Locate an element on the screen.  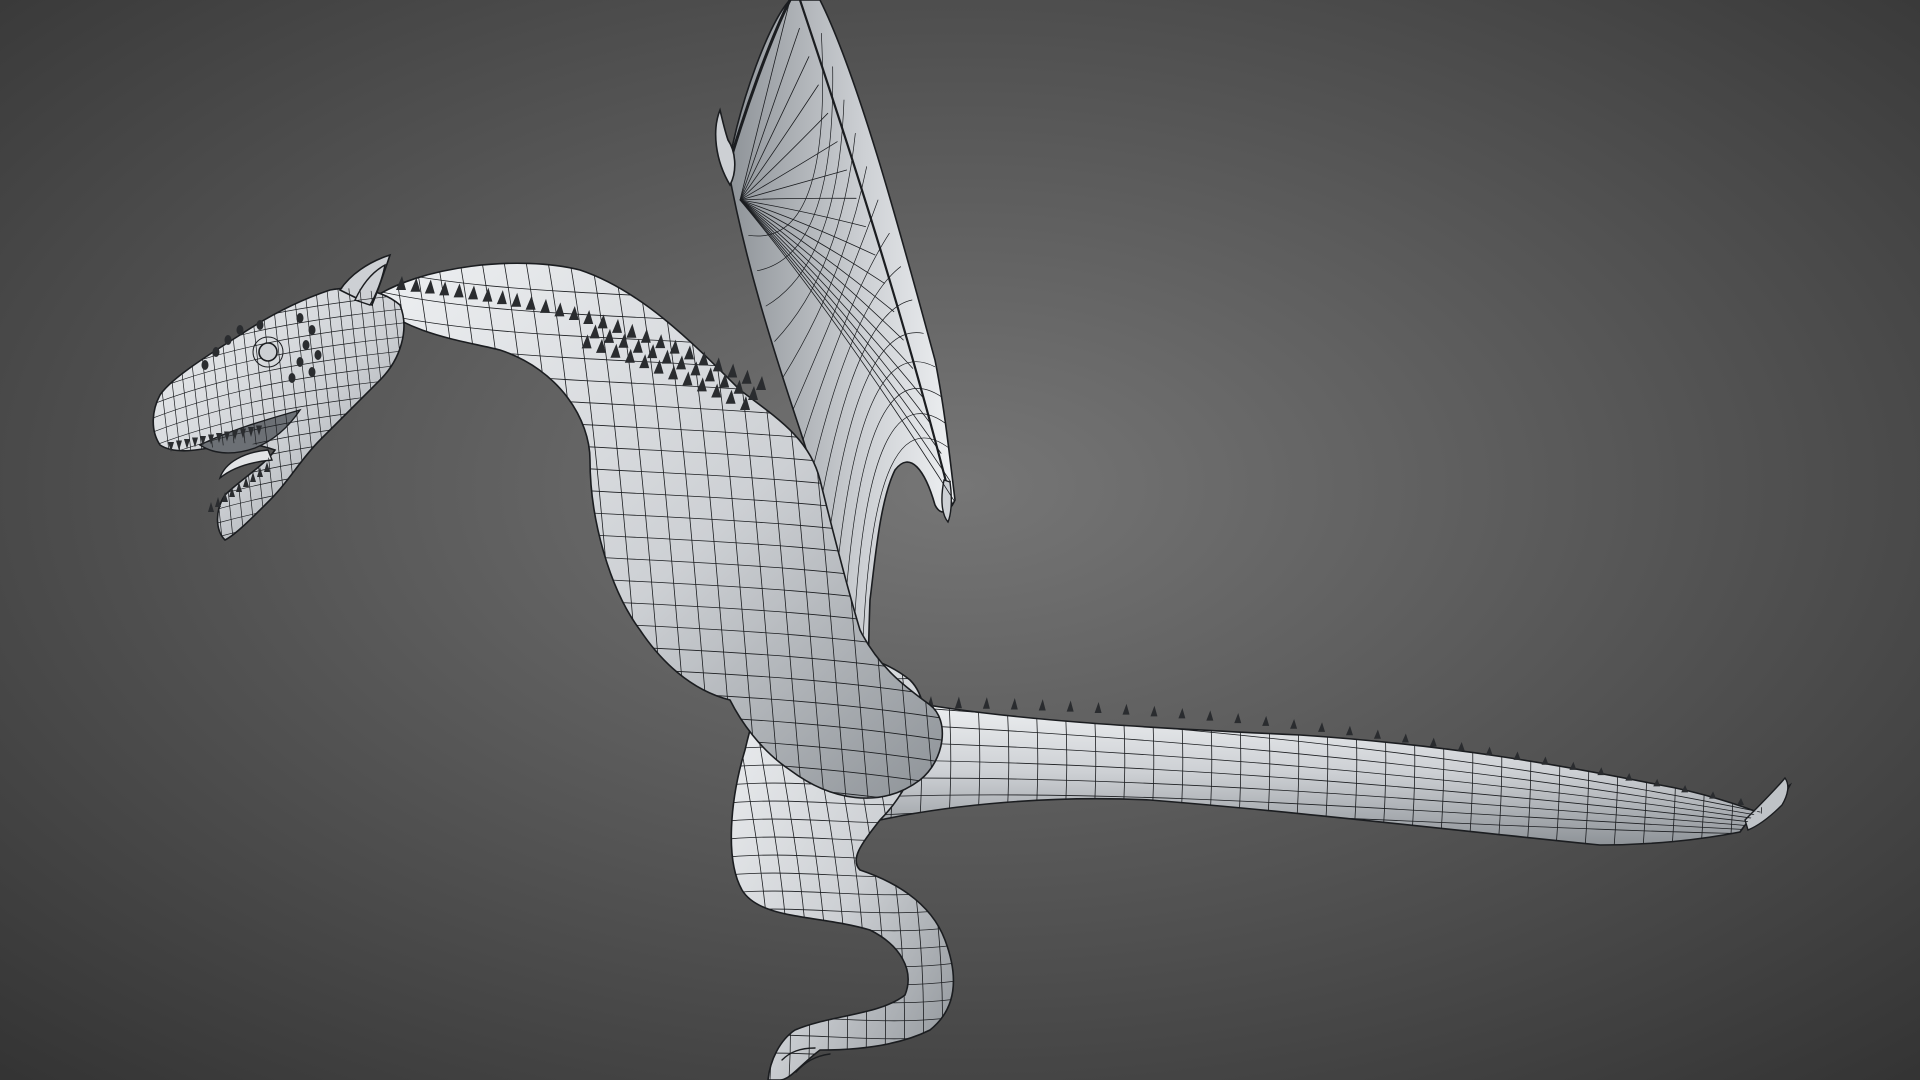
dragon-eye is located at coordinates (268, 352).